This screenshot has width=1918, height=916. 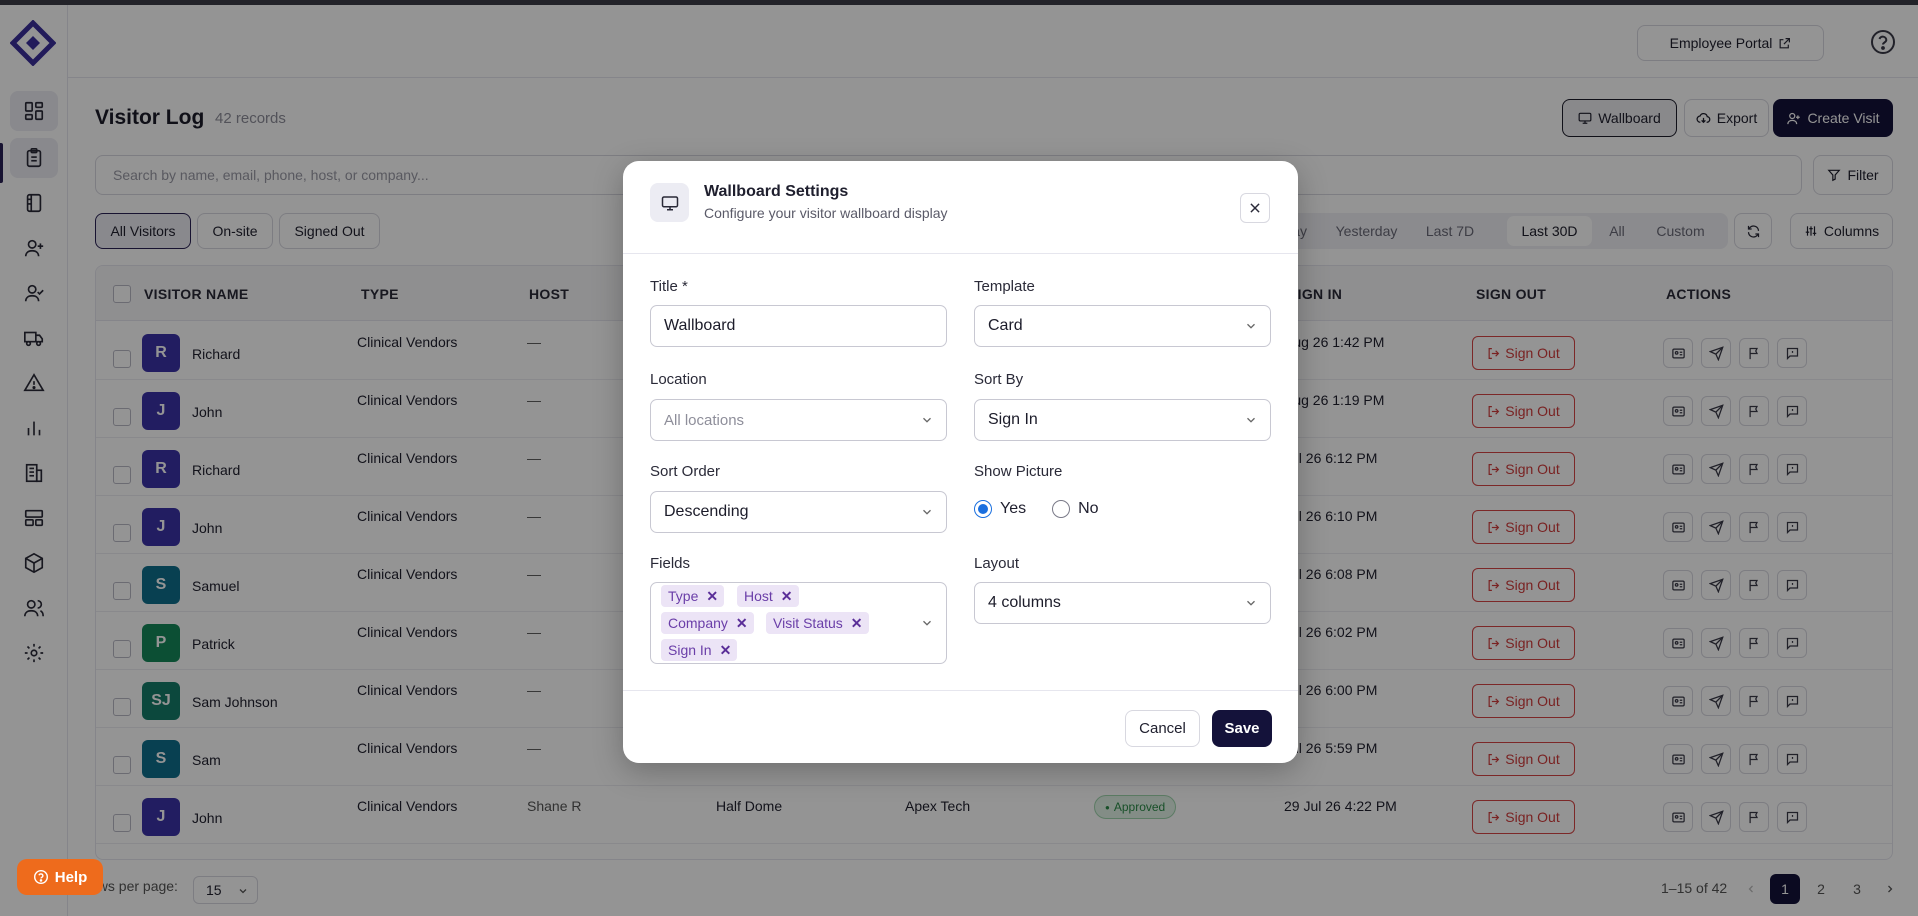 What do you see at coordinates (1004, 286) in the screenshot?
I see `template-field-label: Template` at bounding box center [1004, 286].